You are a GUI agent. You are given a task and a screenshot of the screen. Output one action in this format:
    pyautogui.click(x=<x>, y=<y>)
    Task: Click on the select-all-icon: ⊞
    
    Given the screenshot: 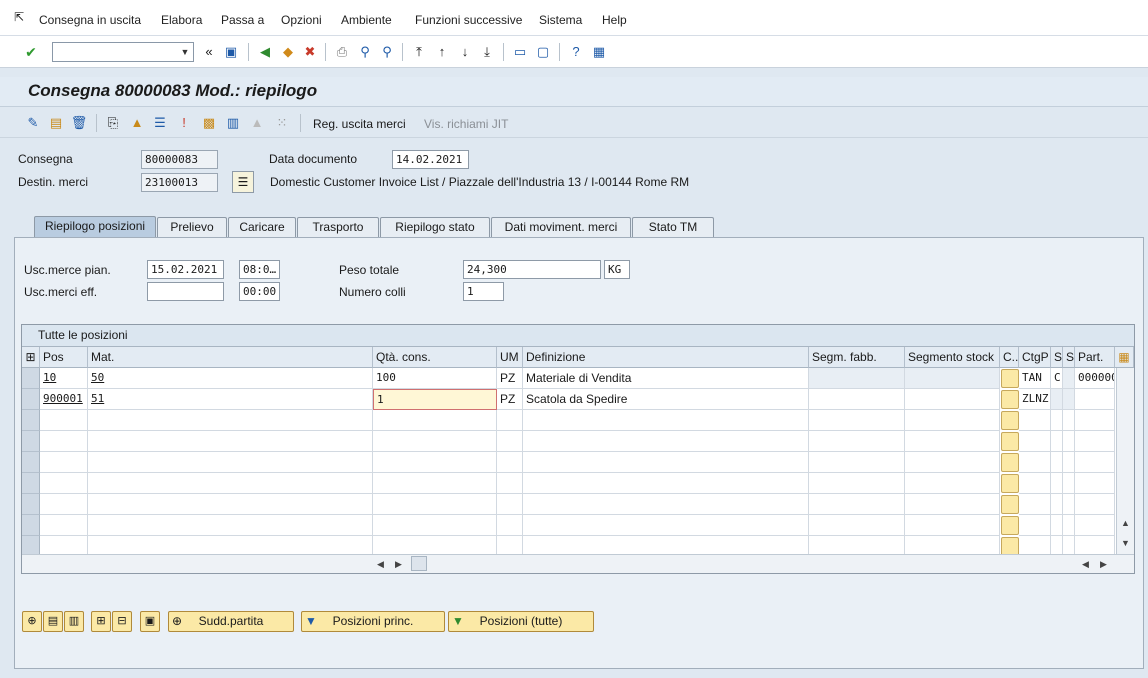 What is the action you would take?
    pyautogui.click(x=31, y=357)
    